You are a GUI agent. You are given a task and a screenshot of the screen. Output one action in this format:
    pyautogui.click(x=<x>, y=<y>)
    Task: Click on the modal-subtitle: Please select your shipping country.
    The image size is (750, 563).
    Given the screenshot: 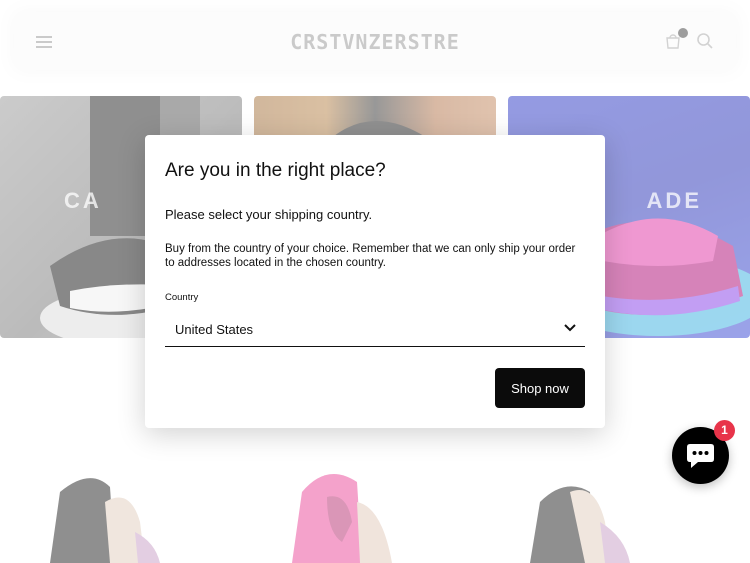 What is the action you would take?
    pyautogui.click(x=269, y=214)
    